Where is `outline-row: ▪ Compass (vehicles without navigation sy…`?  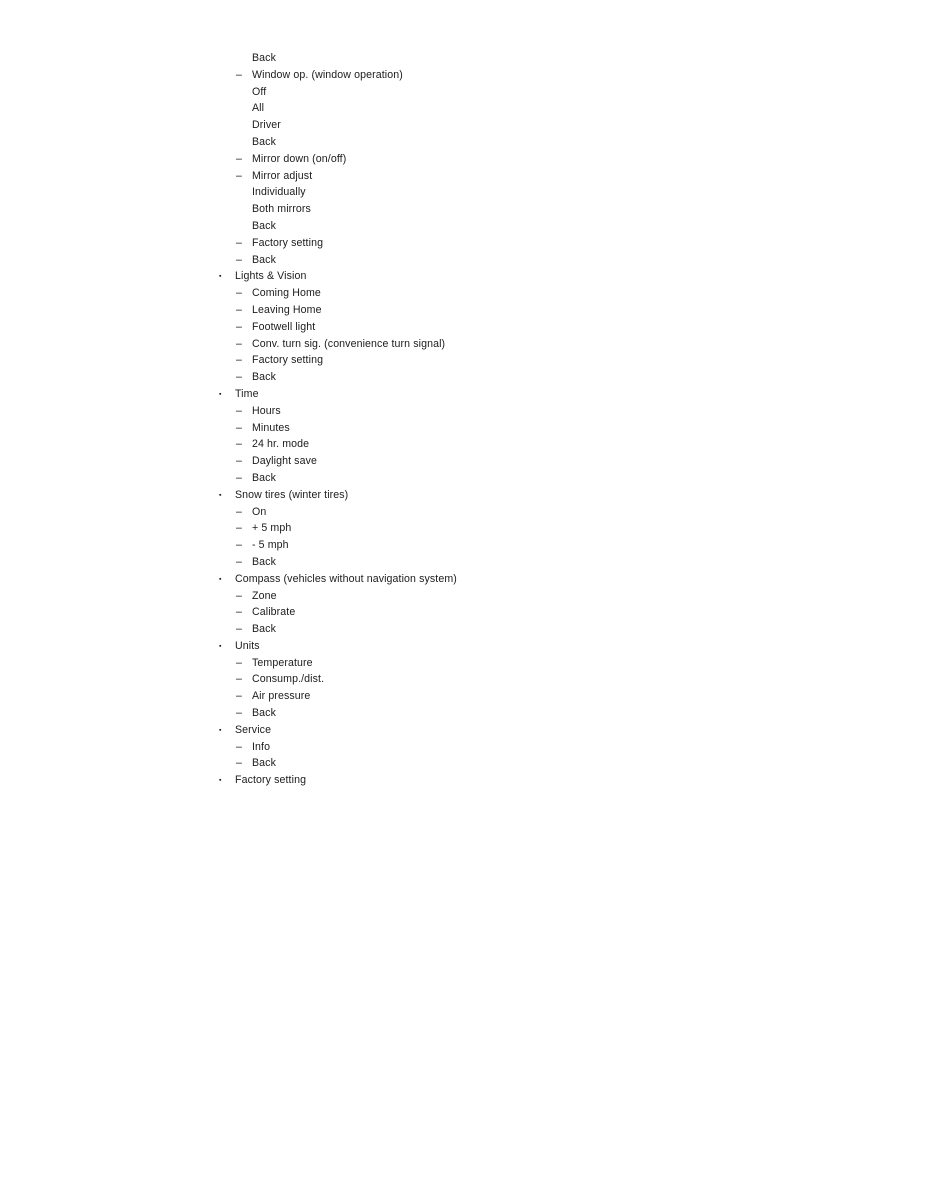 outline-row: ▪ Compass (vehicles without navigation sy… is located at coordinates (463, 579).